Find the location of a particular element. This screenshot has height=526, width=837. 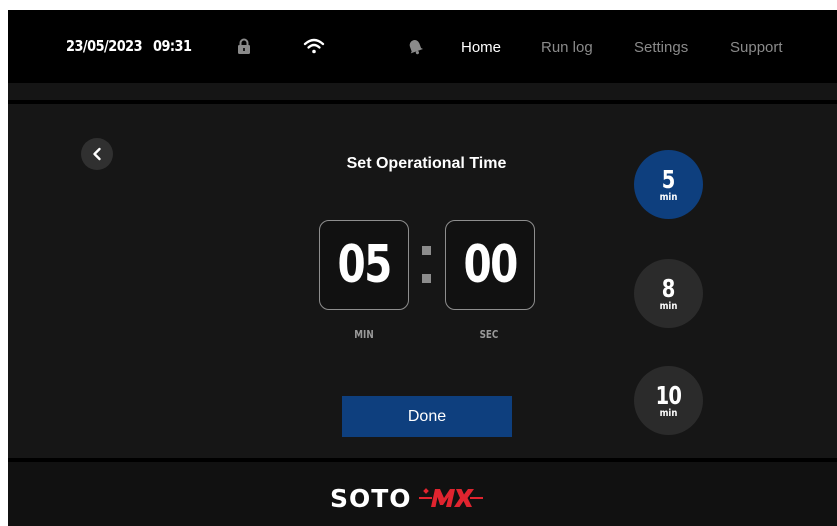

seconds-field: 00 is located at coordinates (490, 265).